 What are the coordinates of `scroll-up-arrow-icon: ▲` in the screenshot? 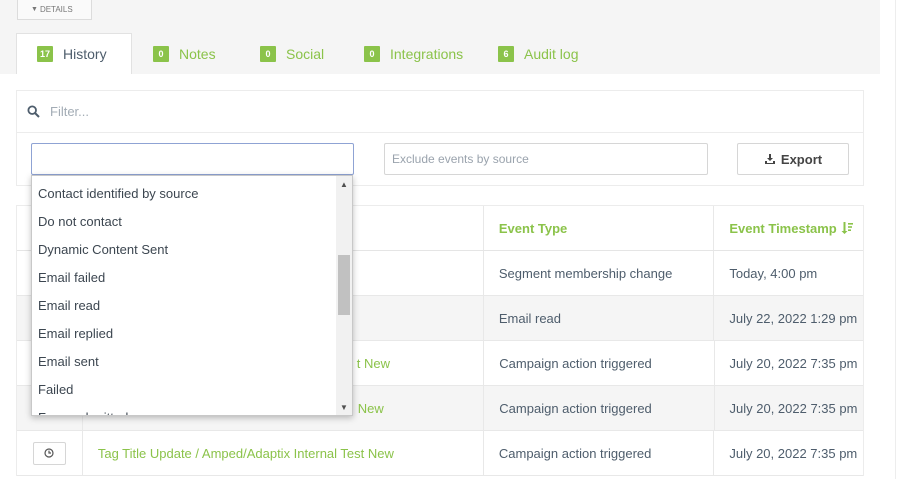 It's located at (344, 184).